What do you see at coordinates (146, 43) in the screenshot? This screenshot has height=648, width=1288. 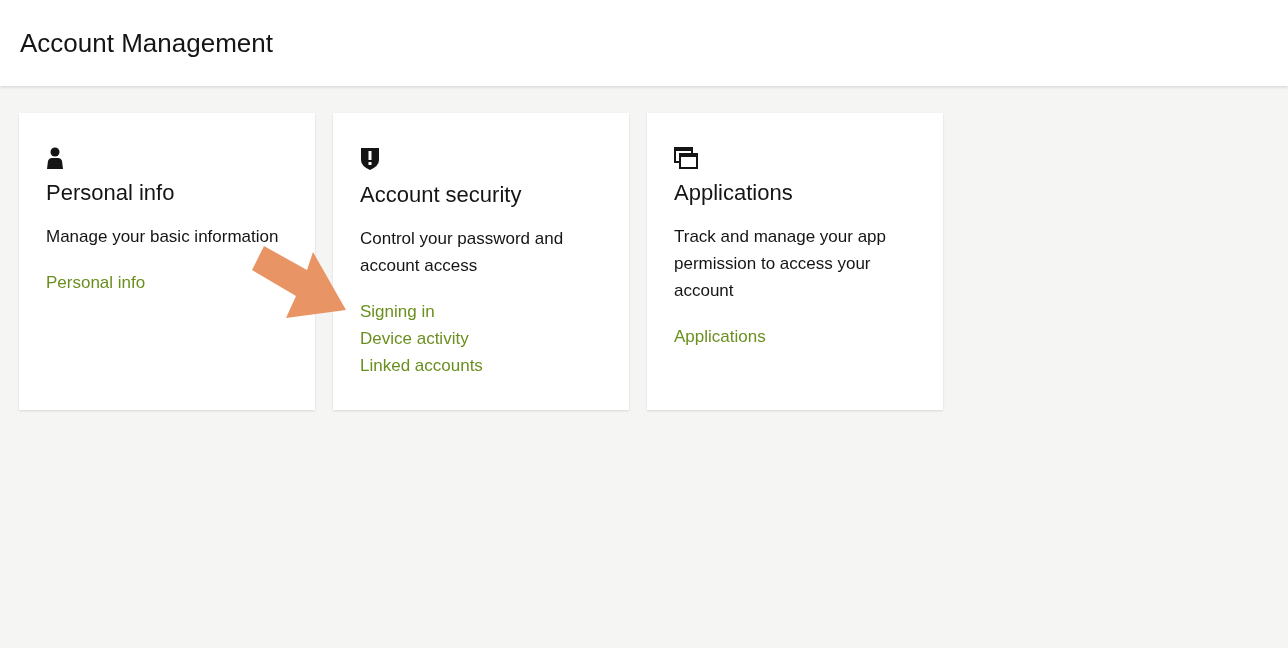 I see `page-title: Account Management` at bounding box center [146, 43].